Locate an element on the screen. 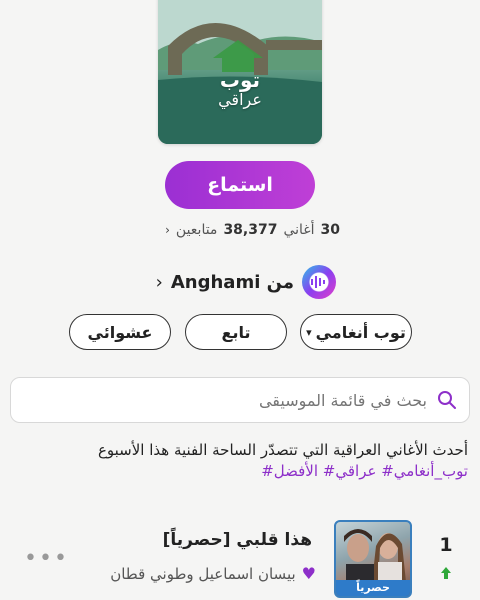 Image resolution: width=480 pixels, height=600 pixels. search-icon is located at coordinates (447, 400).